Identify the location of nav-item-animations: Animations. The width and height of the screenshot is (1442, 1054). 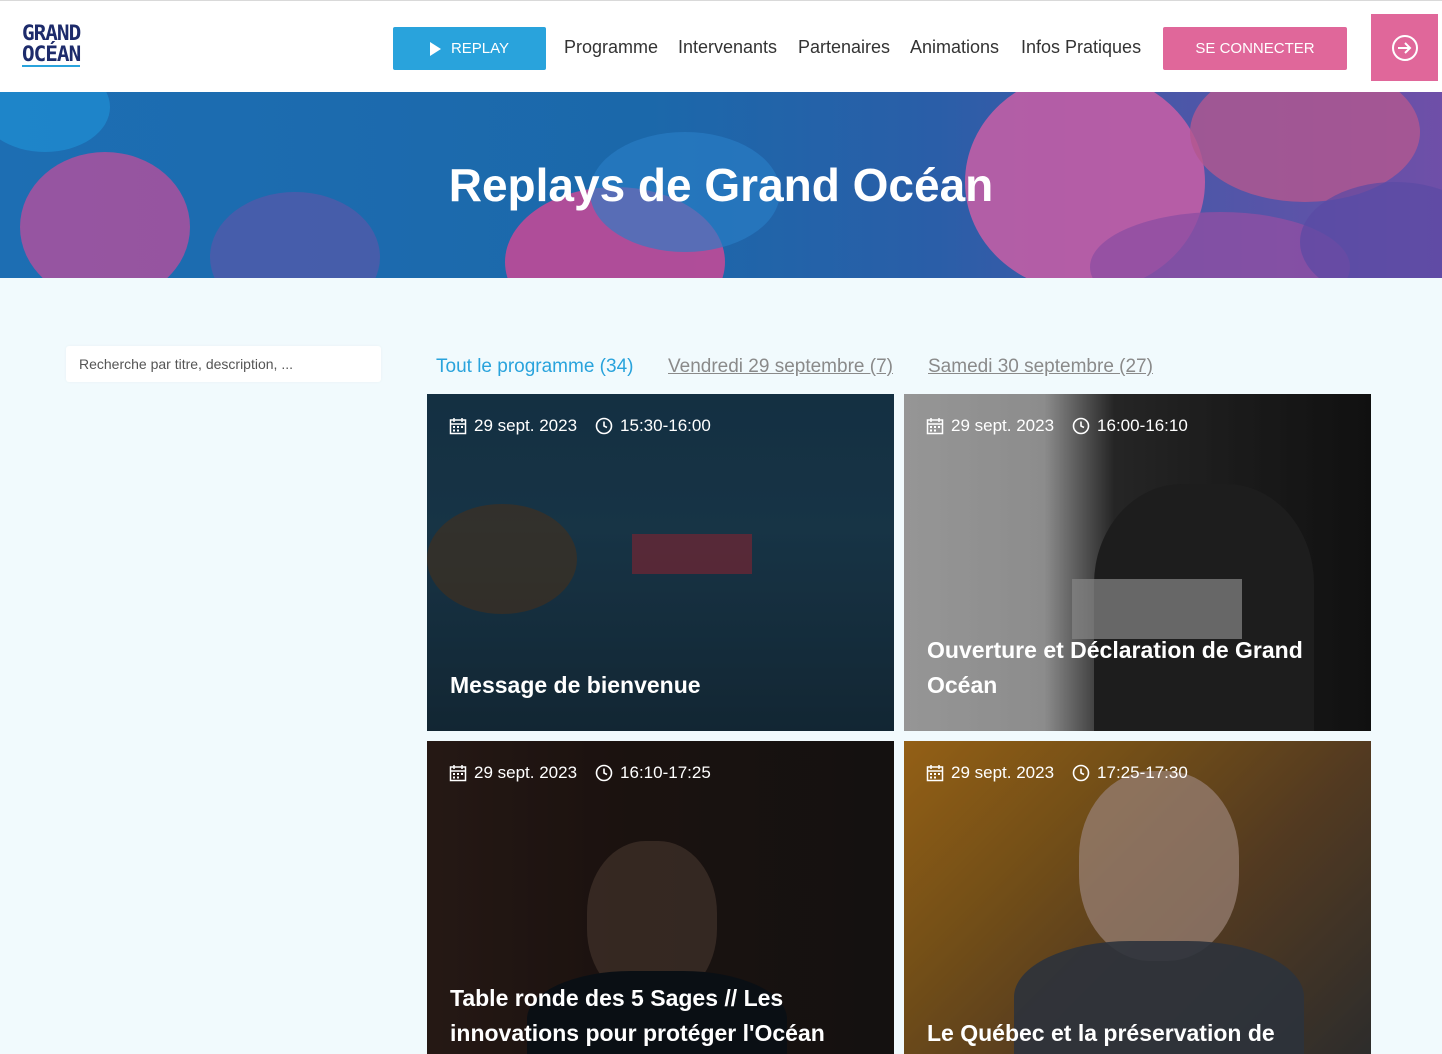
(954, 47).